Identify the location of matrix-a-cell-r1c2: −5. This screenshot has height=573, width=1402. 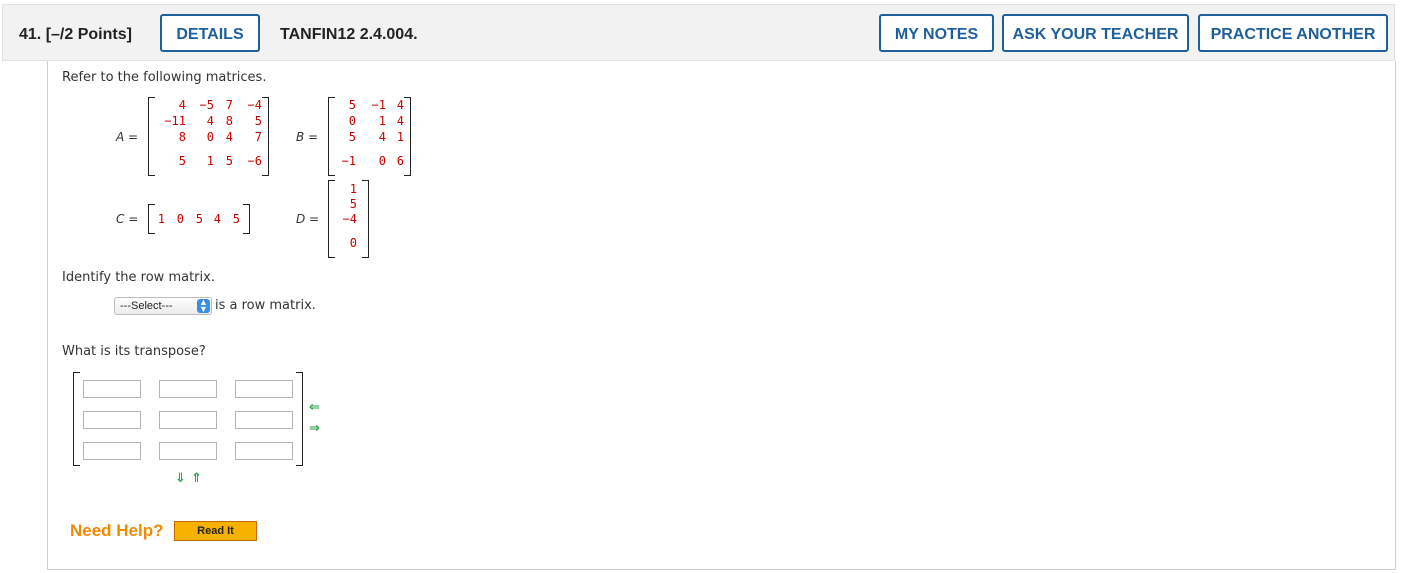
(206, 105).